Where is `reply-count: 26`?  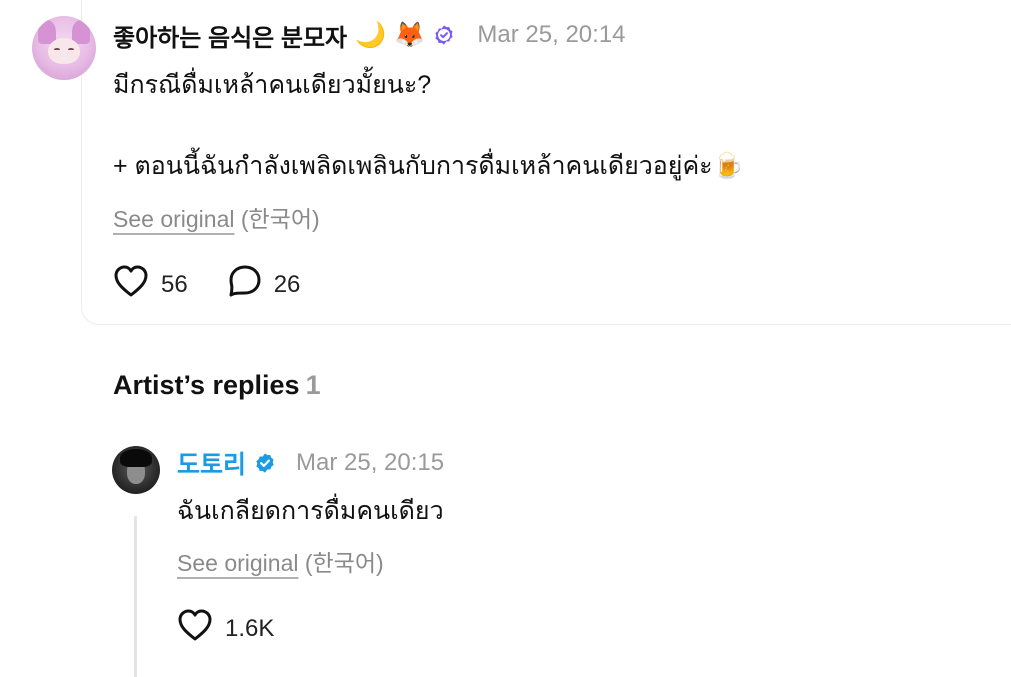 reply-count: 26 is located at coordinates (287, 284).